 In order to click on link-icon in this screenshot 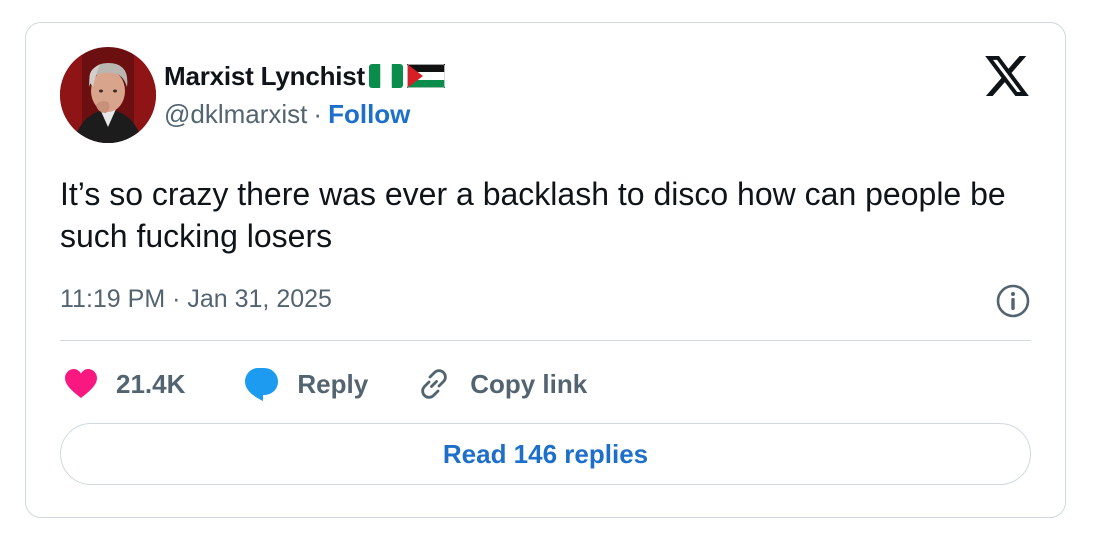, I will do `click(434, 384)`.